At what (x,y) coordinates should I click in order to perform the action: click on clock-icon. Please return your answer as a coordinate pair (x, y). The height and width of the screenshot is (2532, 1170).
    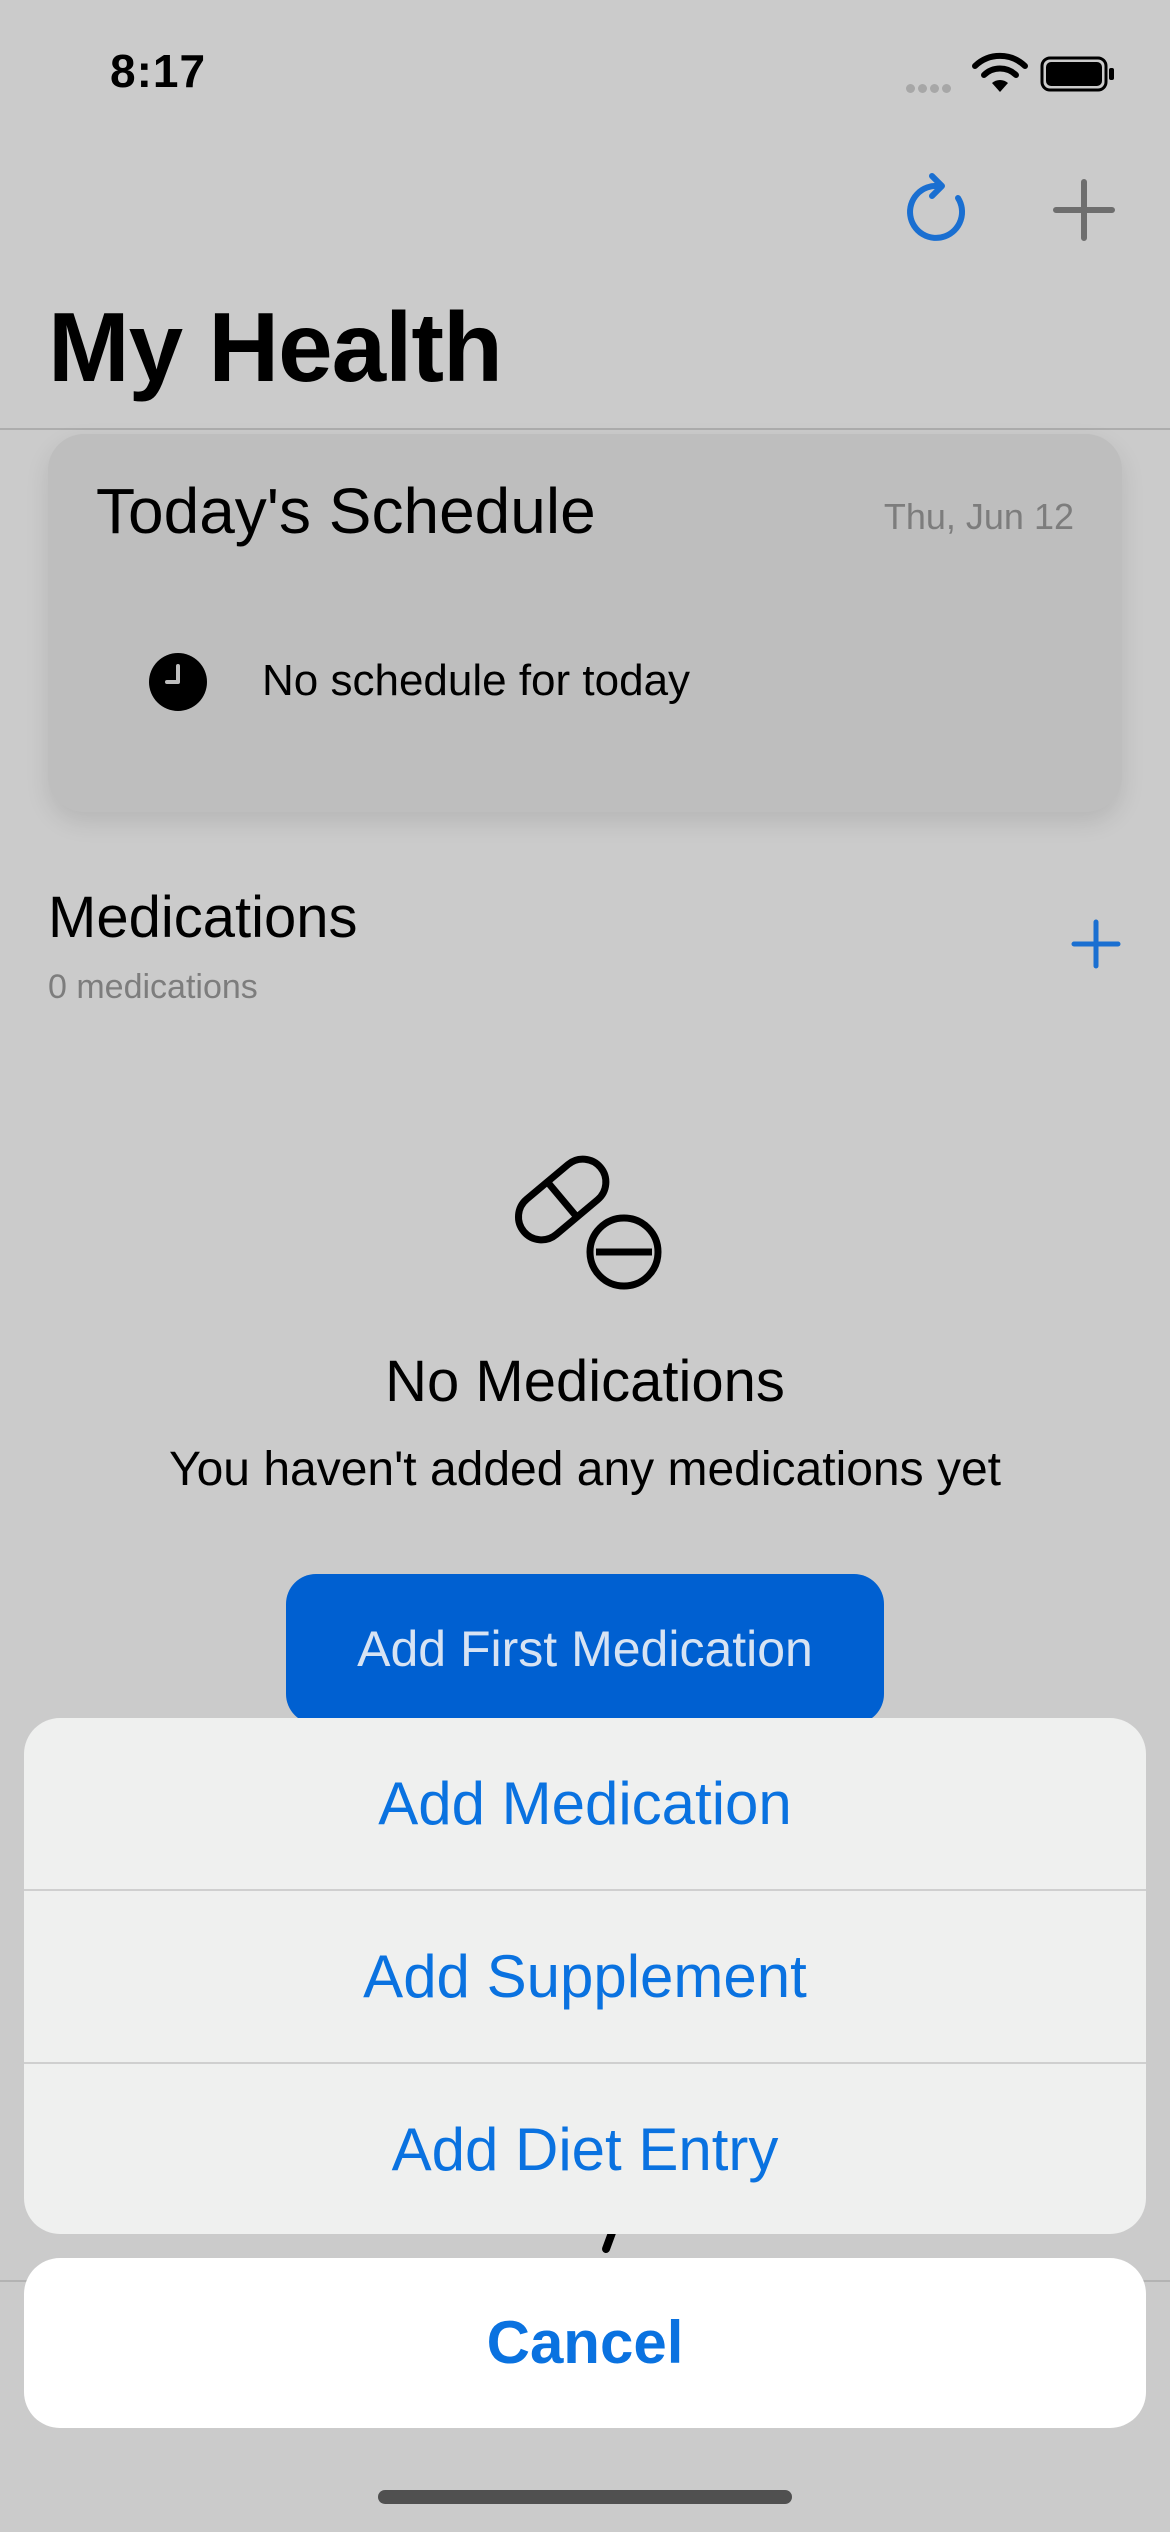
    Looking at the image, I should click on (178, 682).